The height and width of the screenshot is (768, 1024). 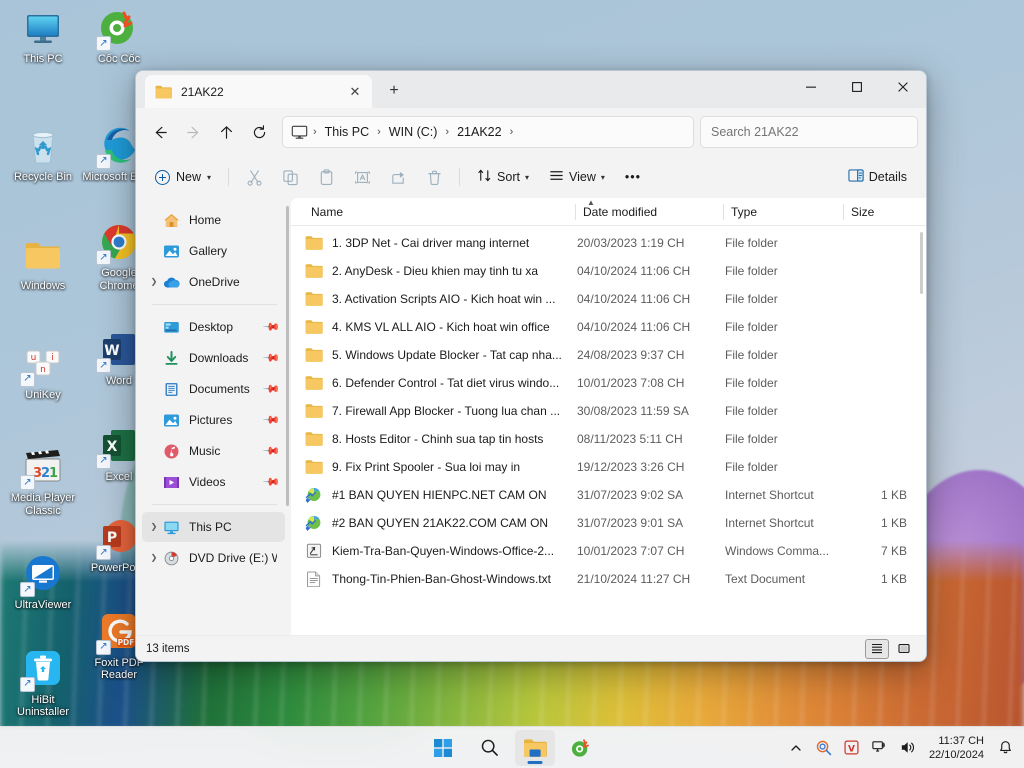 What do you see at coordinates (439, 212) in the screenshot?
I see `column-header-name: Name` at bounding box center [439, 212].